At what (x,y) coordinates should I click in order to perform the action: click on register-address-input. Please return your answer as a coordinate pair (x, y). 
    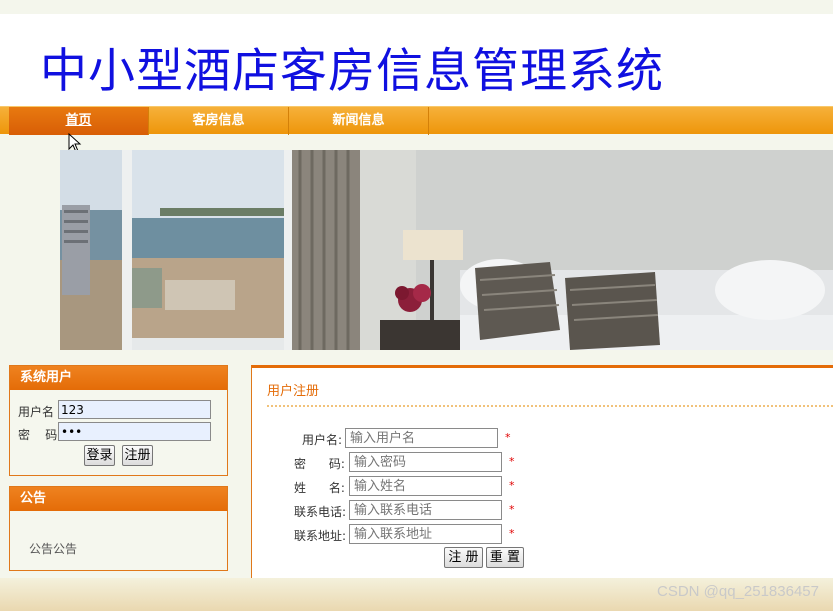
    Looking at the image, I should click on (425, 534).